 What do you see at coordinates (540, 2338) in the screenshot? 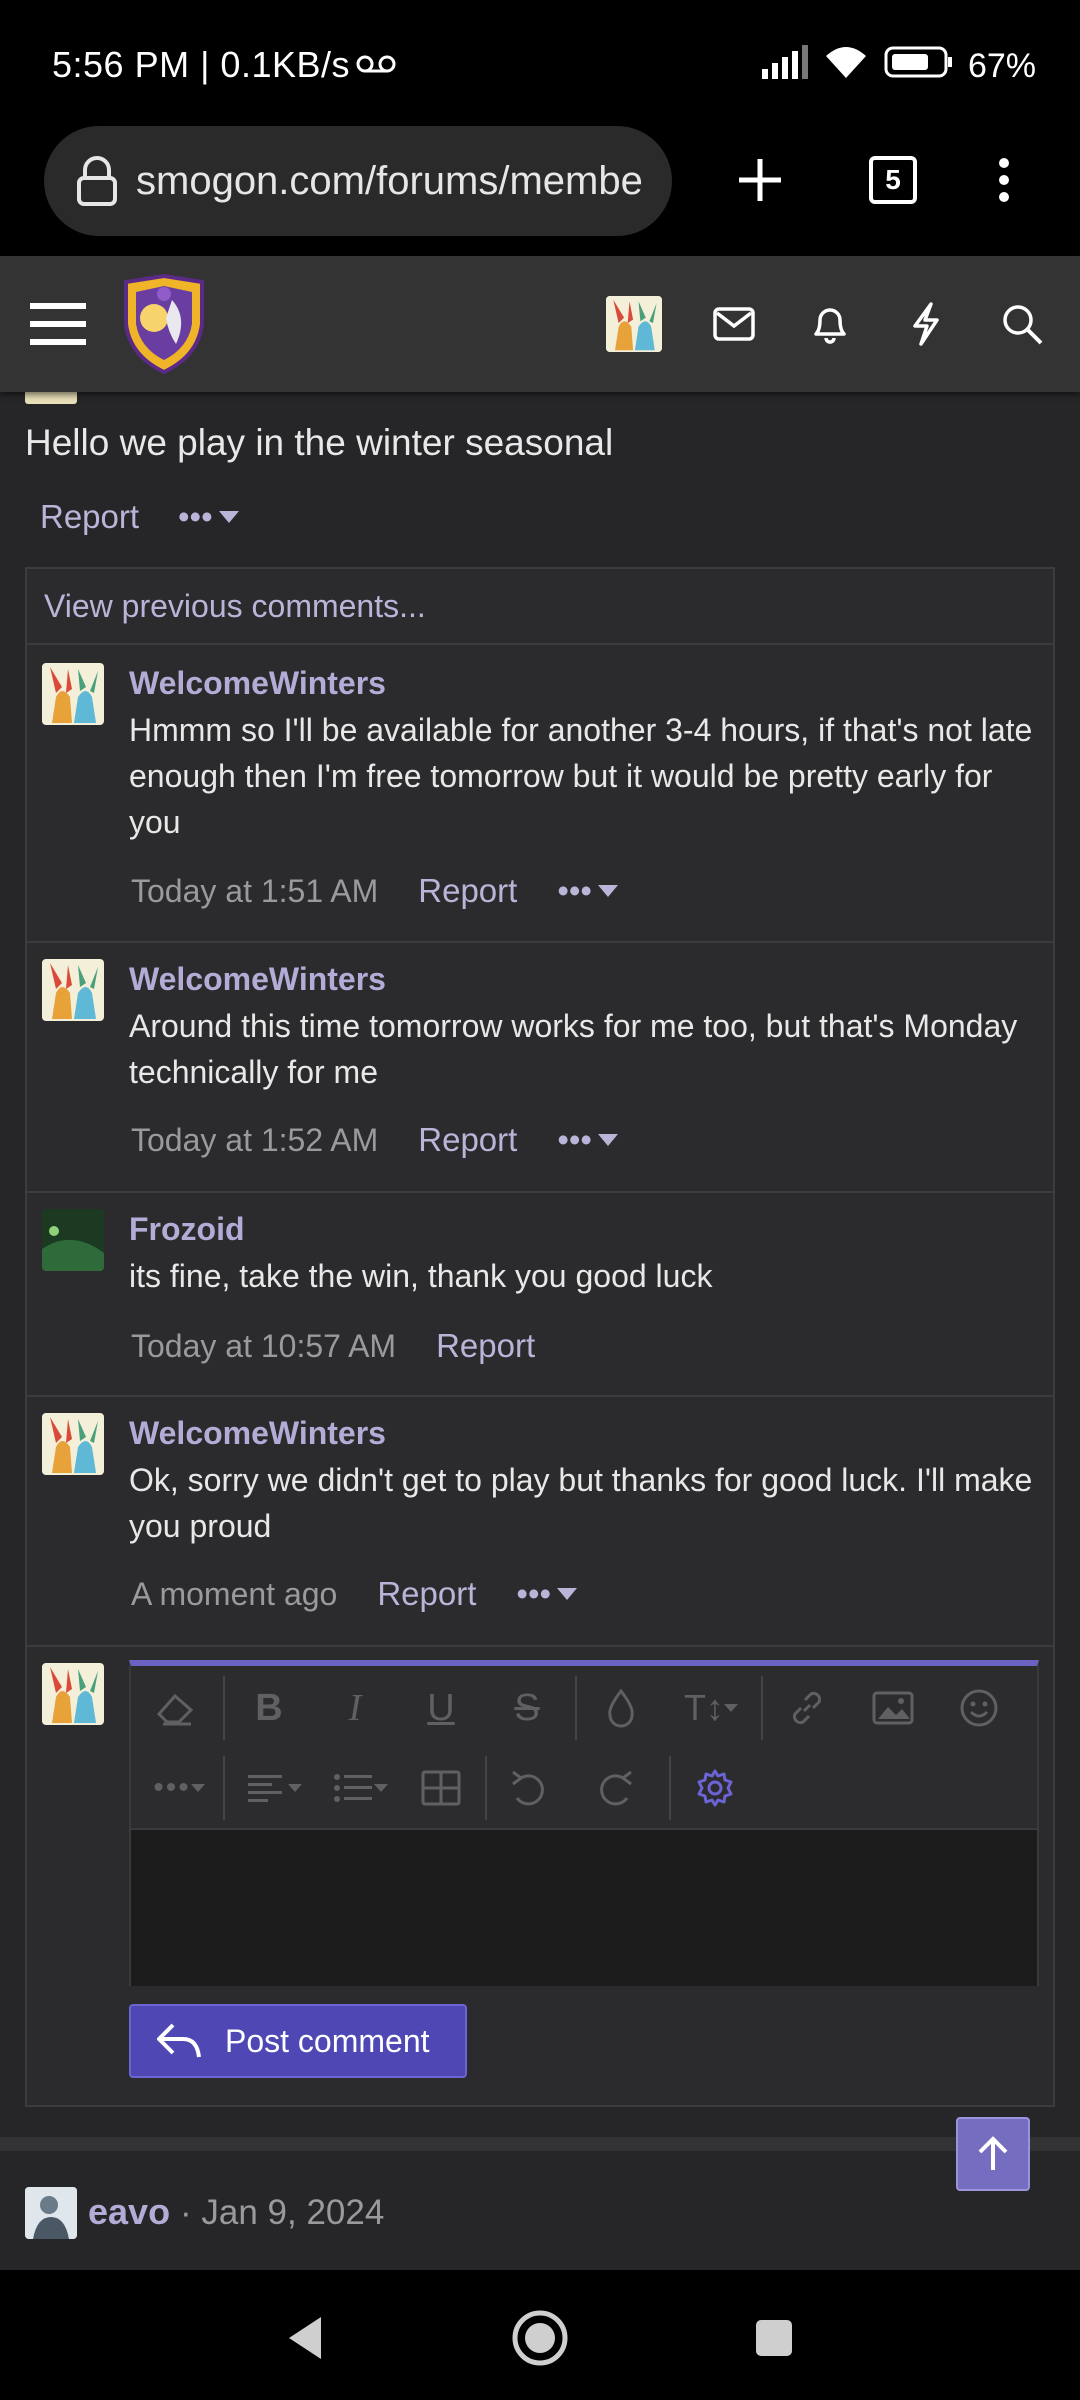
I see `home-button` at bounding box center [540, 2338].